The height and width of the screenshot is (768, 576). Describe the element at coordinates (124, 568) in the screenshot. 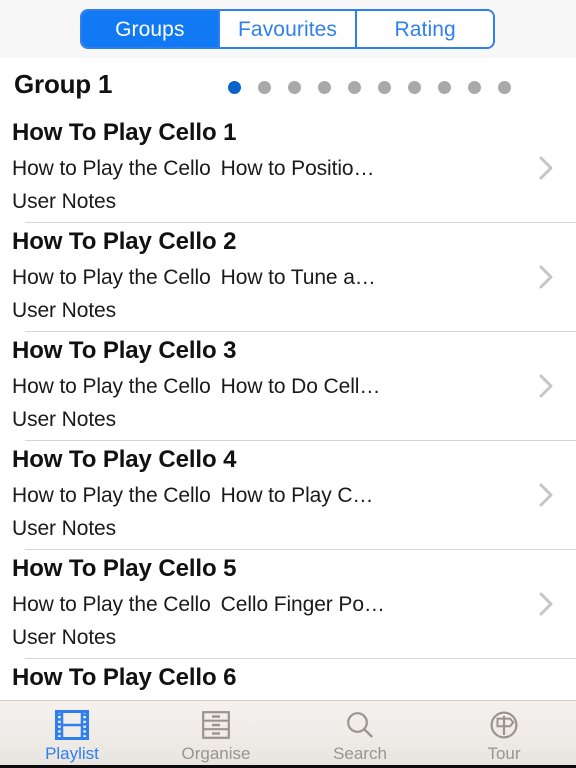

I see `row-title: How To Play Cello 5` at that location.